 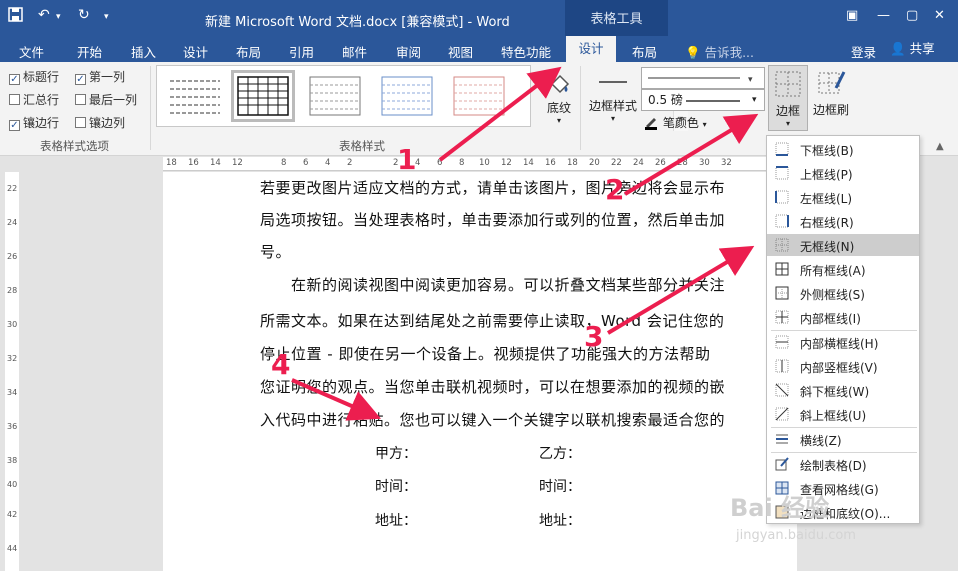 What do you see at coordinates (615, 189) in the screenshot?
I see `annotation-number-2: 2` at bounding box center [615, 189].